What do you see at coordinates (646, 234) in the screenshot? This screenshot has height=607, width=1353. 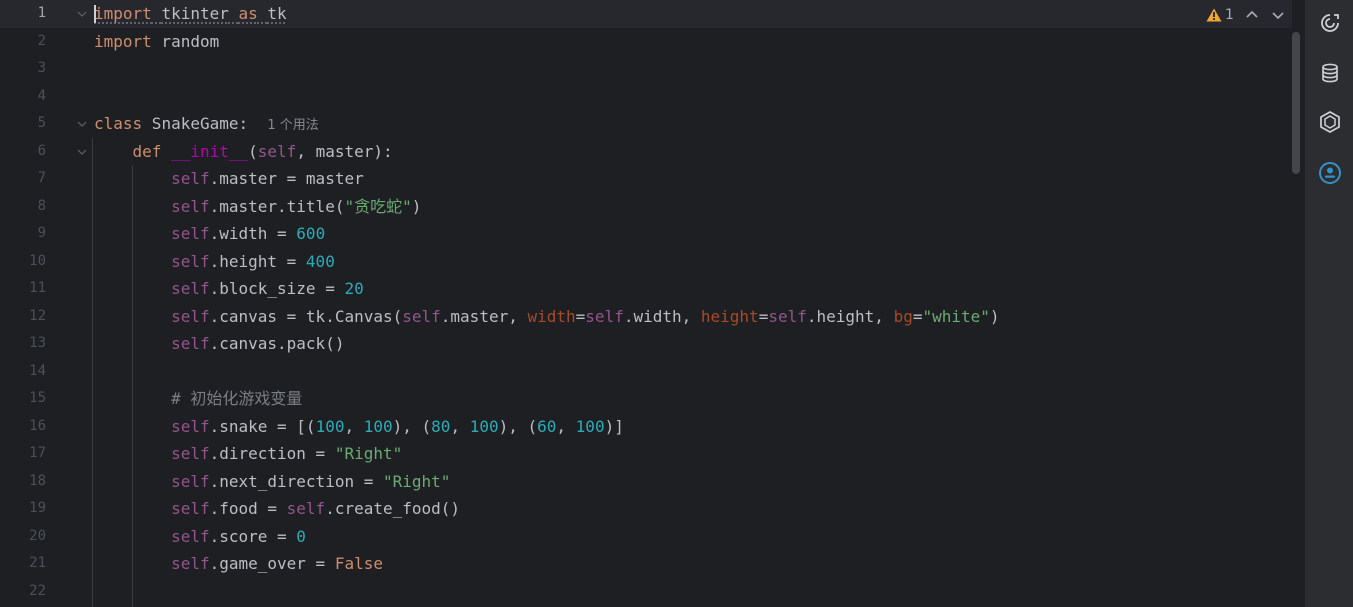 I see `code-line: 9 self.width = 600` at bounding box center [646, 234].